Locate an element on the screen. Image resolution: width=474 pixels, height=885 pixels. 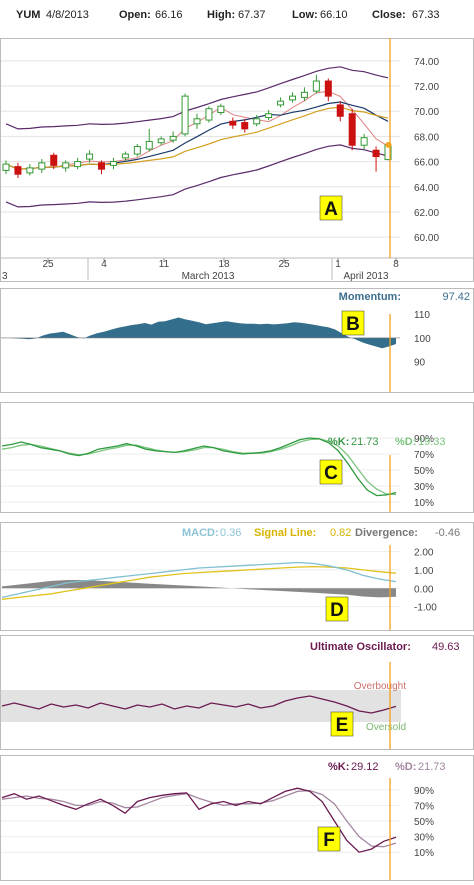
header-date: 4/8/2013 is located at coordinates (67, 15).